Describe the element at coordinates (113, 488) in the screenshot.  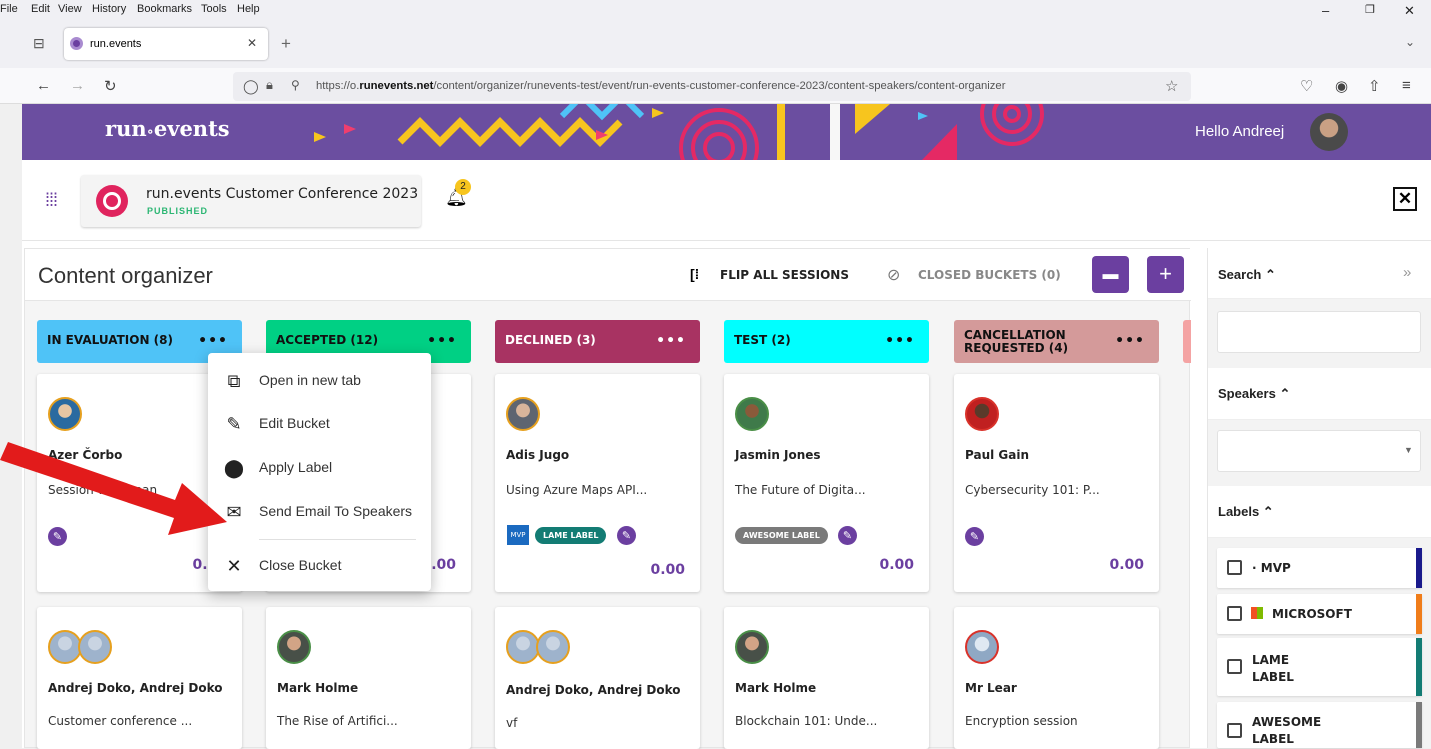
I see `annotation-arrow` at that location.